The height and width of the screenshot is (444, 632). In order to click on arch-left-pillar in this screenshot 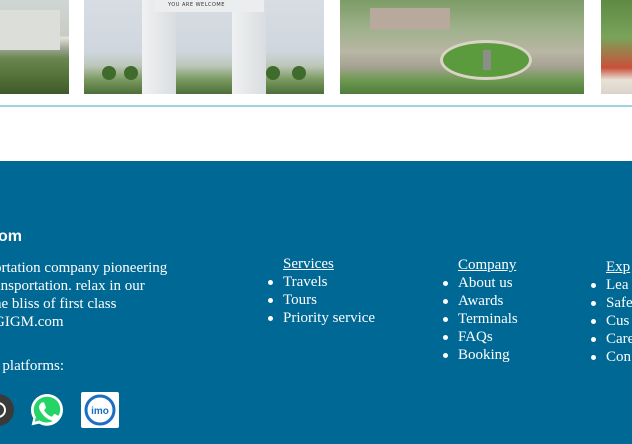, I will do `click(159, 47)`.